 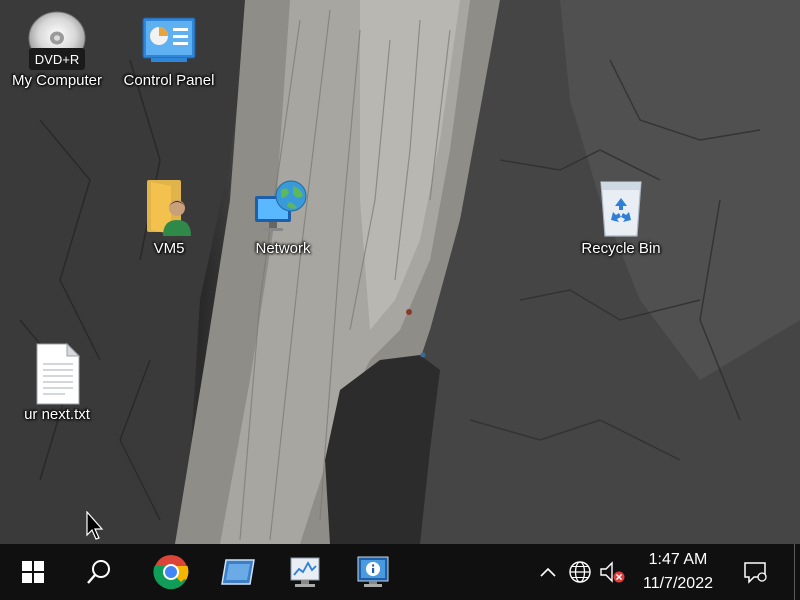 What do you see at coordinates (169, 248) in the screenshot?
I see `desktop-icon-label: VM5` at bounding box center [169, 248].